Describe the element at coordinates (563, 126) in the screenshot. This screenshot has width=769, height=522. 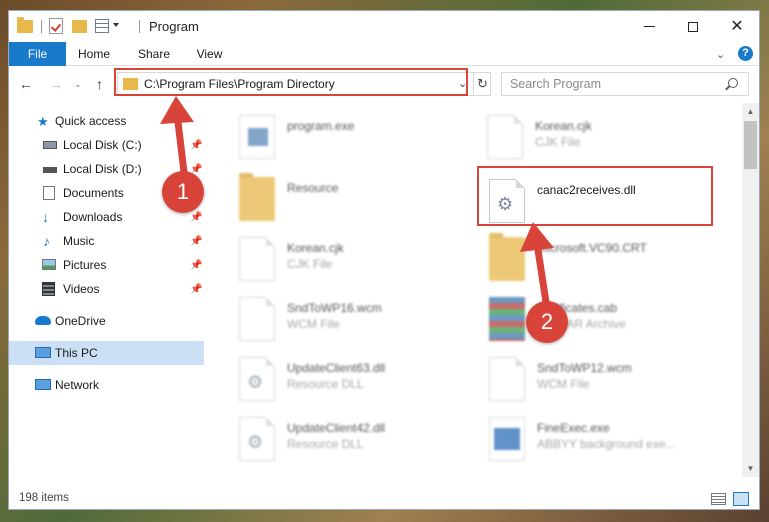
I see `file-name: Korean.cjk` at that location.